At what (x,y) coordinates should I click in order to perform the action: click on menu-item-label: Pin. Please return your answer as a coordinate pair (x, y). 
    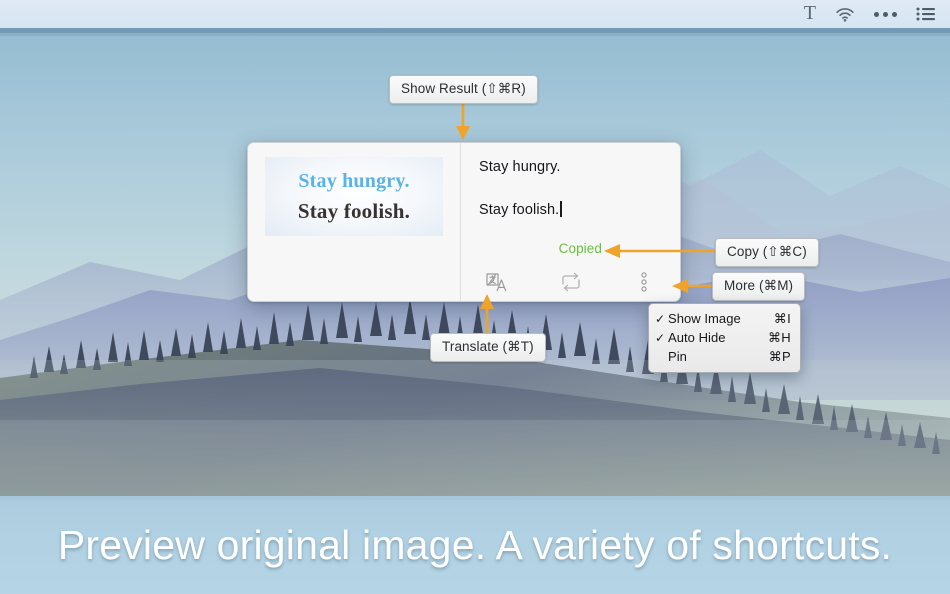
    Looking at the image, I should click on (677, 356).